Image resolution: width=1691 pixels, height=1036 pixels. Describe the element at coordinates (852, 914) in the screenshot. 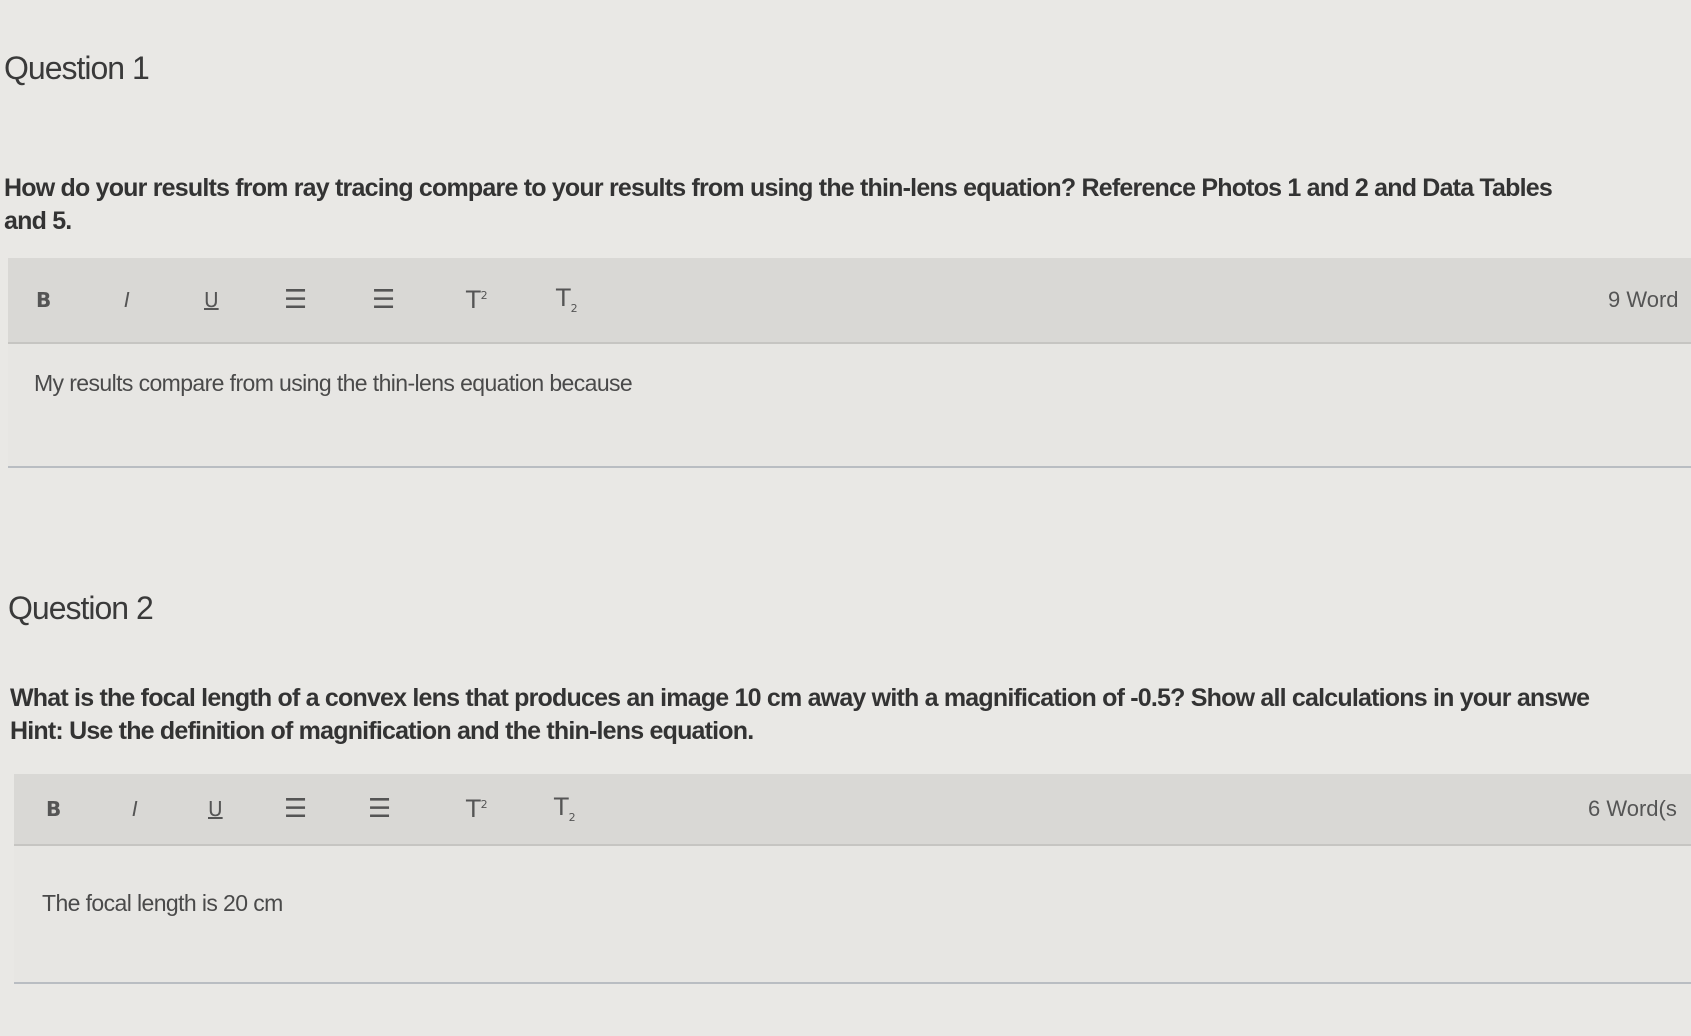

I see `question-2-answer-field: The focal length is 20 cm` at that location.